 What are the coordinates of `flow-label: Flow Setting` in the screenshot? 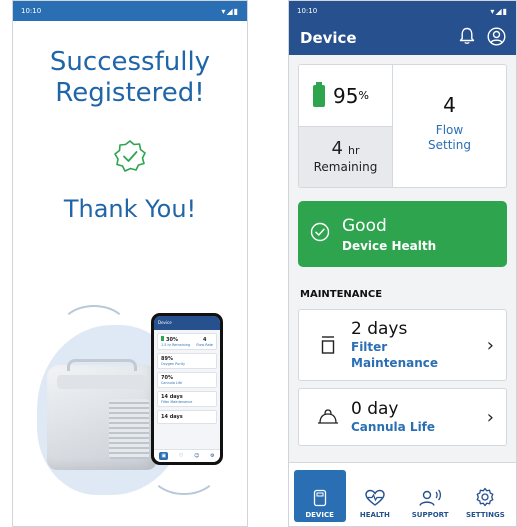 It's located at (449, 137).